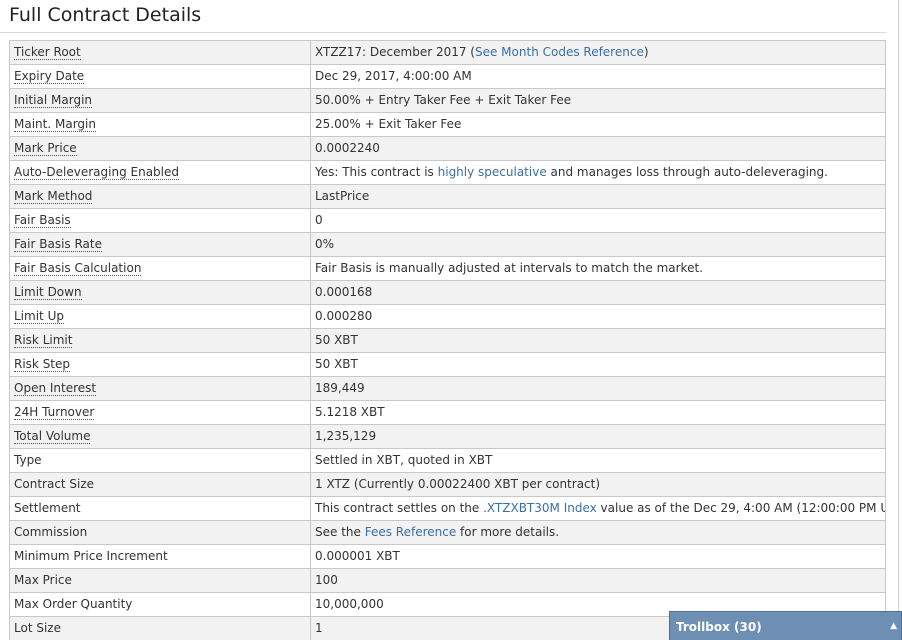  Describe the element at coordinates (319, 628) in the screenshot. I see `row-value-text: 1` at that location.